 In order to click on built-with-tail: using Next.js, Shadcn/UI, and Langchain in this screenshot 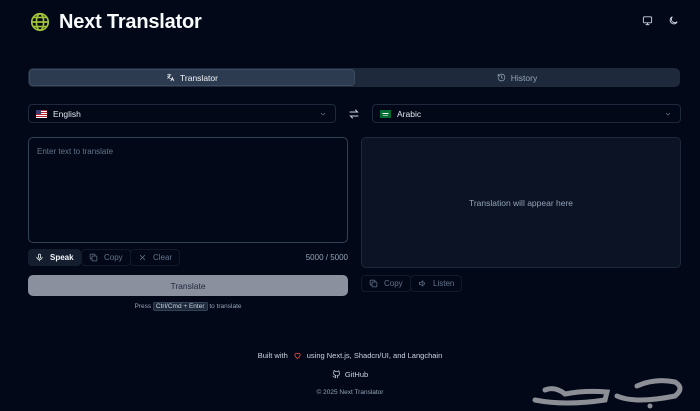, I will do `click(374, 355)`.